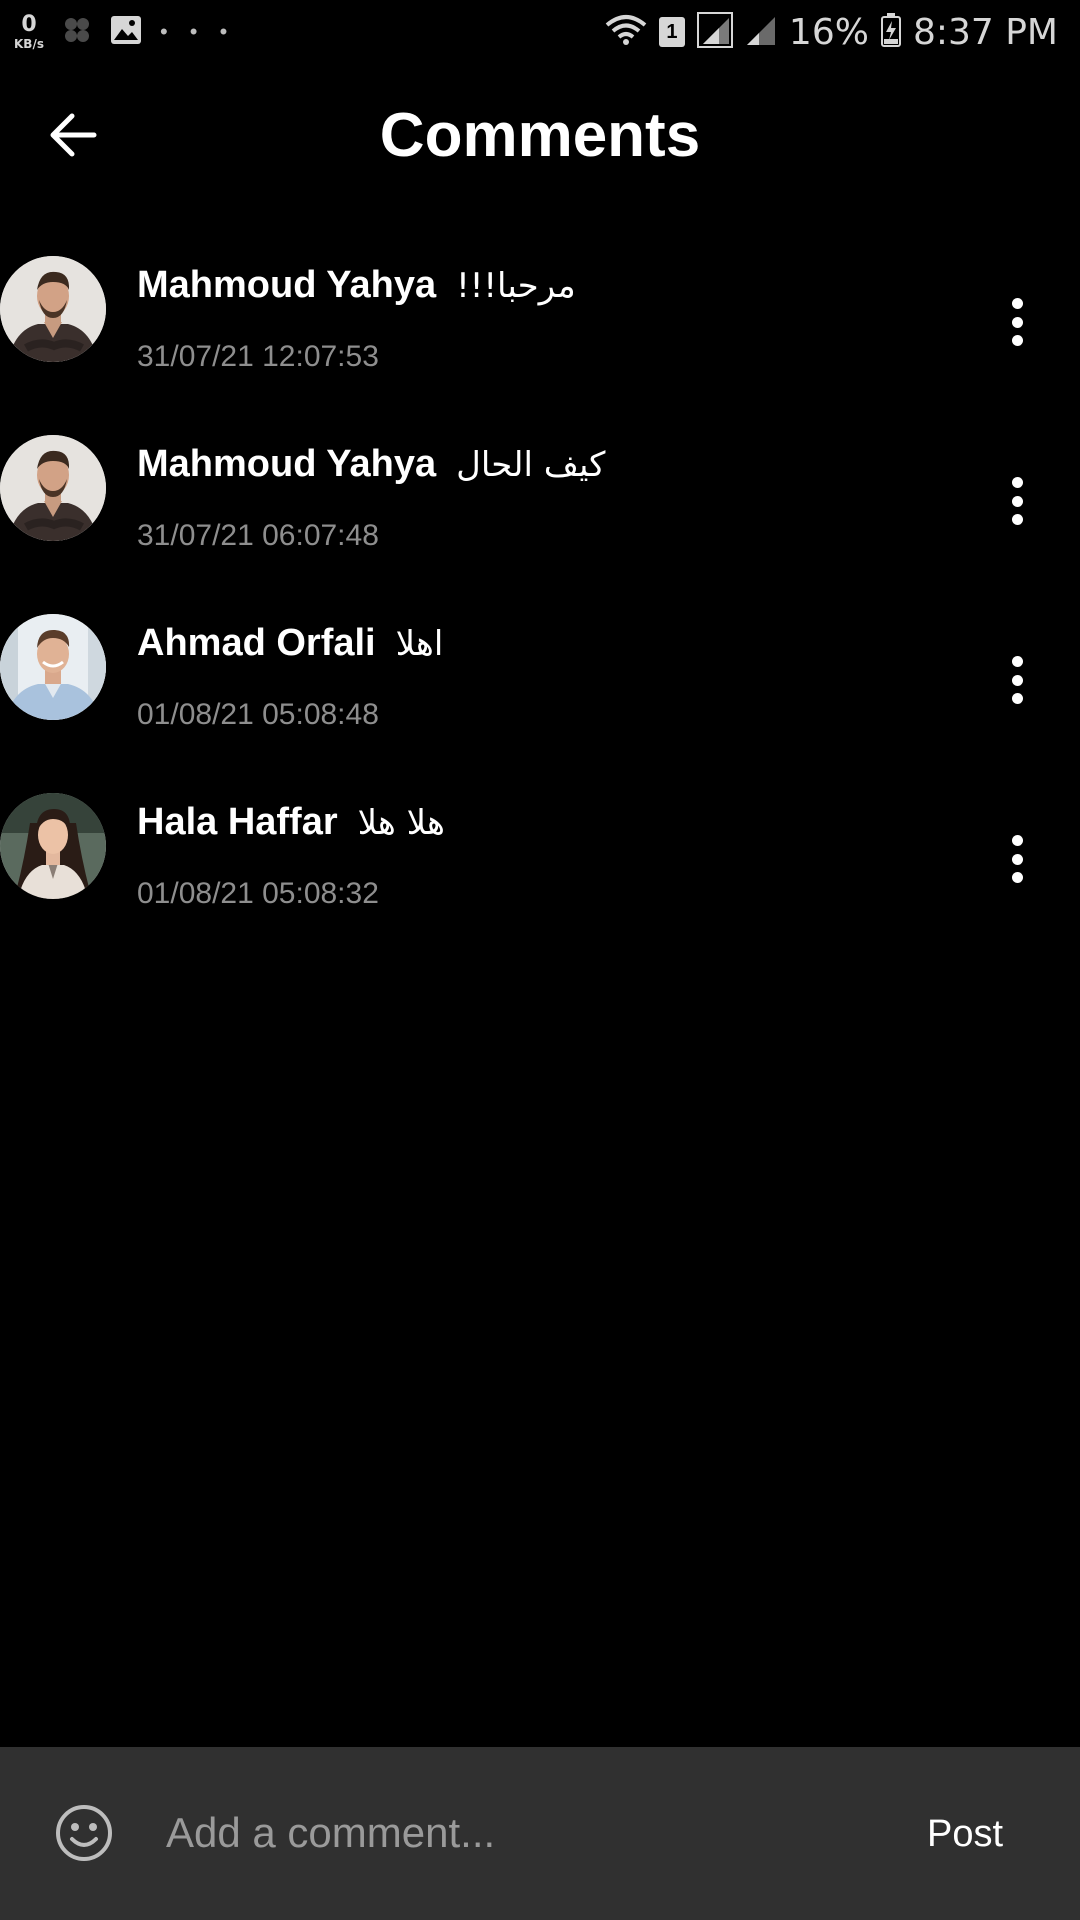 This screenshot has width=1080, height=1920. I want to click on network-speed-value: 0, so click(29, 24).